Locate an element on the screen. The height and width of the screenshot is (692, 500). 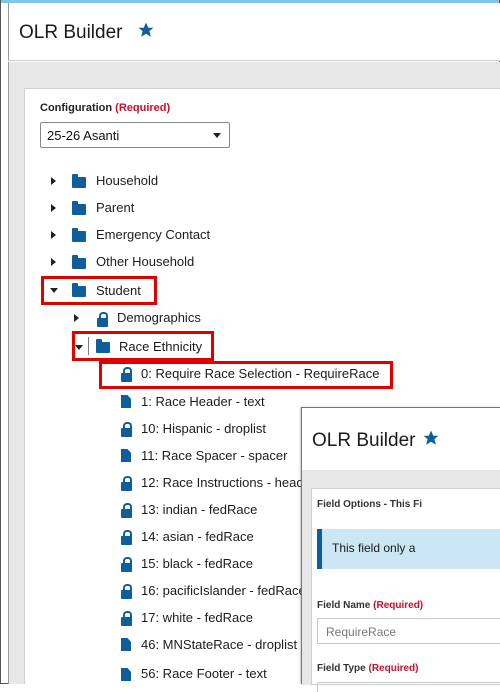
tree-item: 56: Race Footer - text is located at coordinates (204, 673).